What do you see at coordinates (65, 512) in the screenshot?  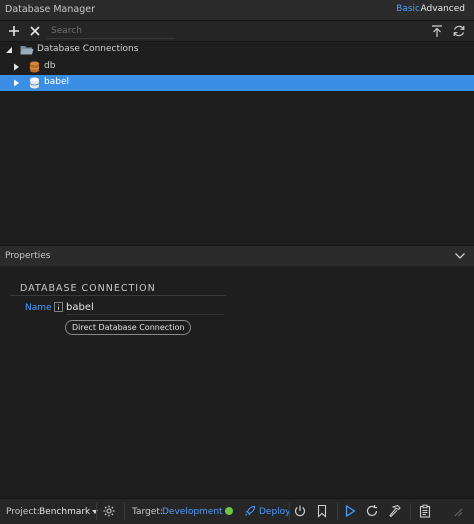 I see `project-value: Benchmark` at bounding box center [65, 512].